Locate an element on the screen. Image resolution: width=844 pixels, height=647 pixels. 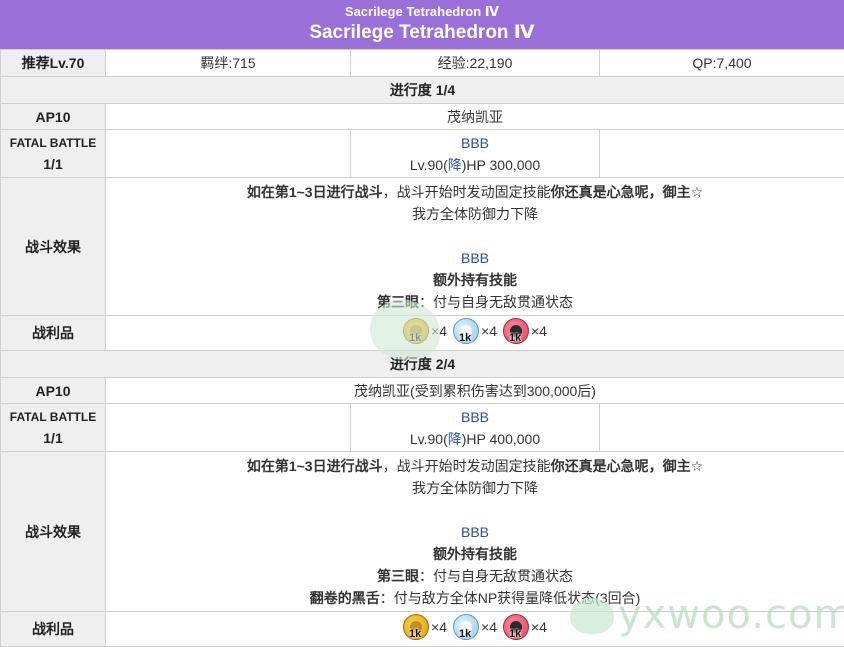
bond-points: 羁绊:715 is located at coordinates (228, 63).